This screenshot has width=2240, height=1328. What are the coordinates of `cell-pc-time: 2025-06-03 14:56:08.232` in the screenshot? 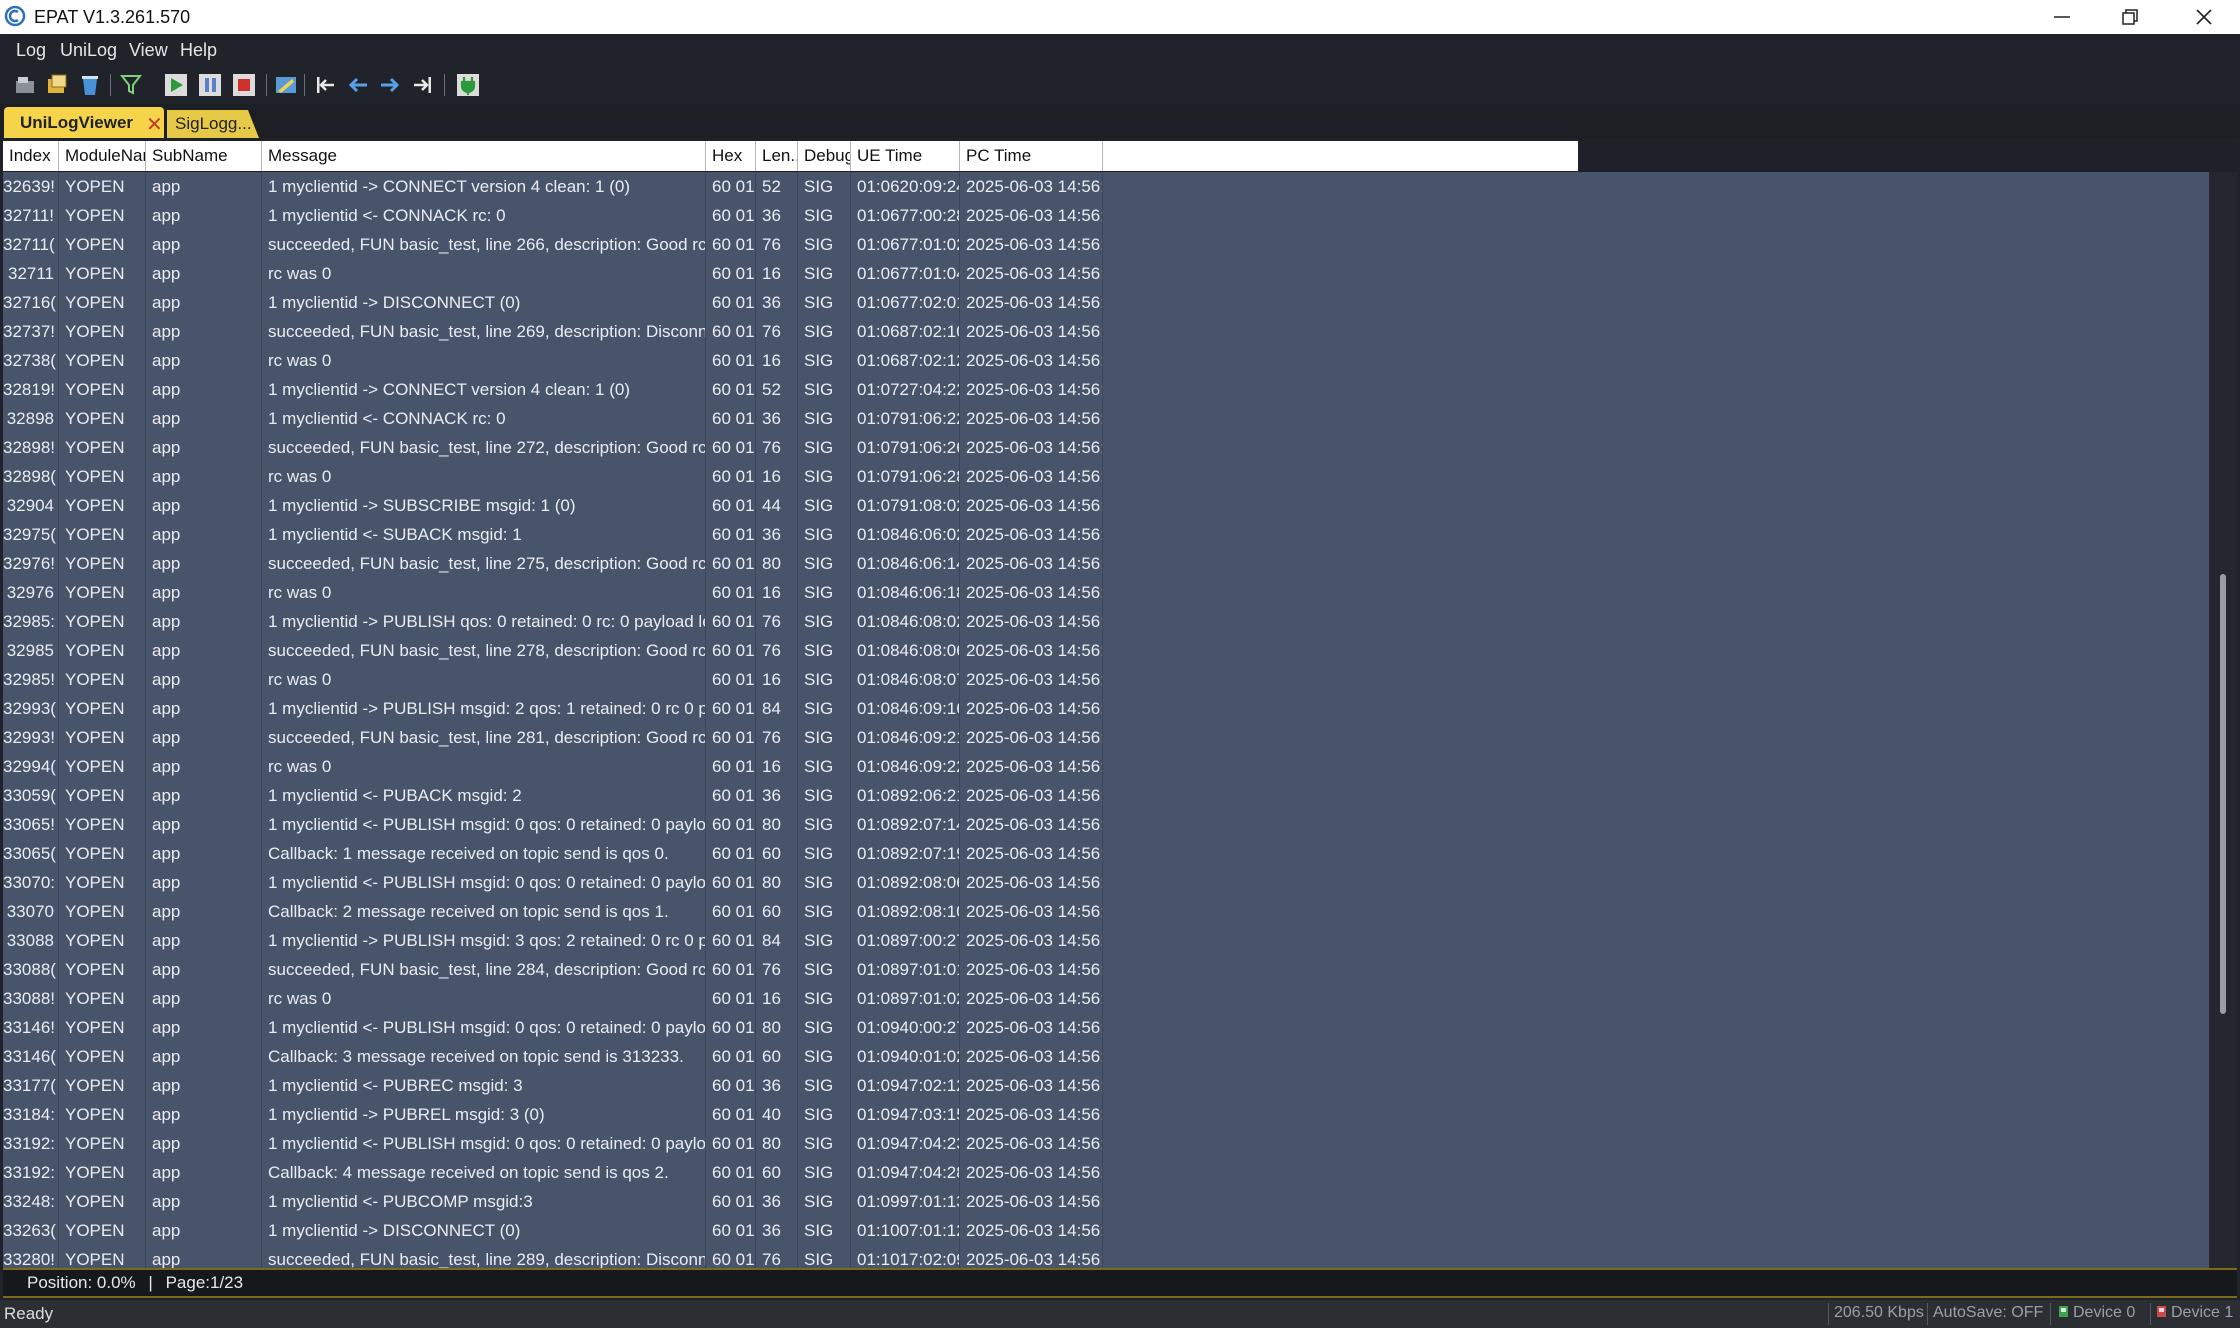 It's located at (1031, 186).